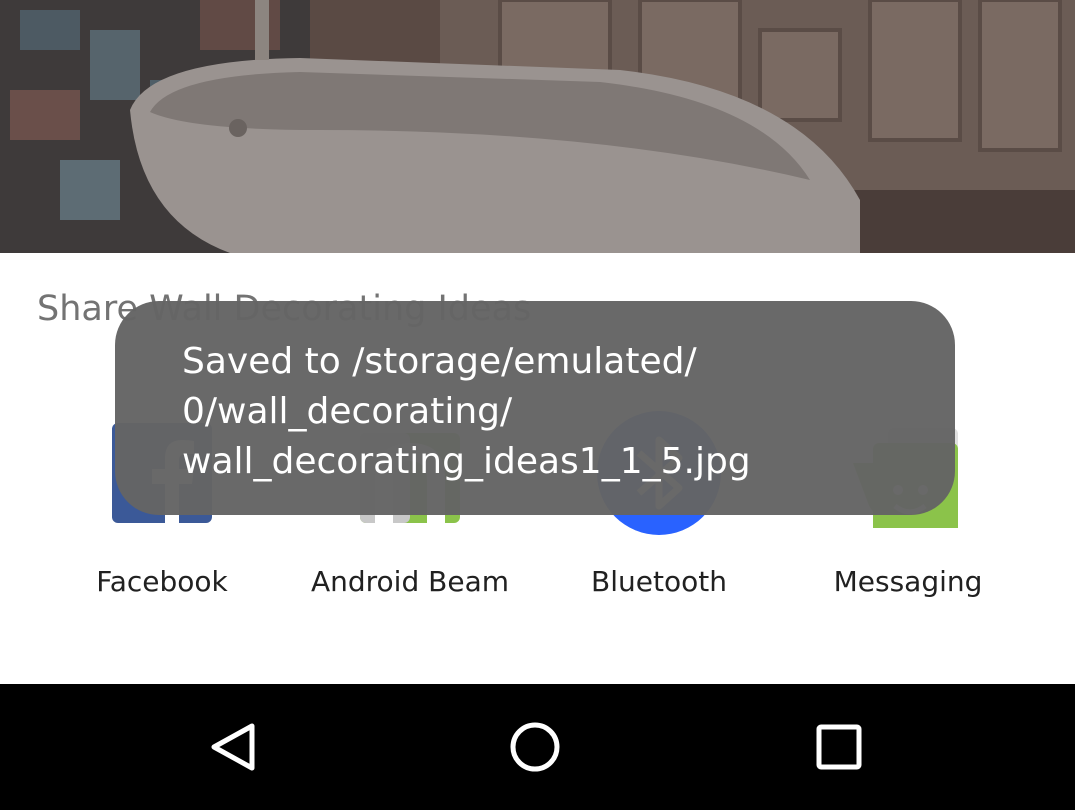 Image resolution: width=1075 pixels, height=810 pixels. I want to click on share-target-label: Messaging, so click(908, 581).